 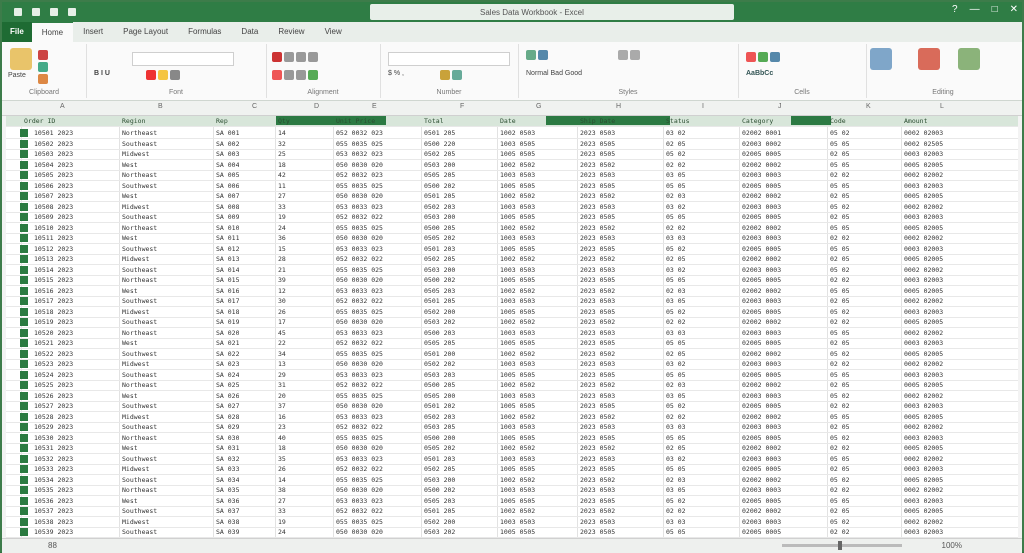 I want to click on conditional-formatting-icon, so click(x=531, y=55).